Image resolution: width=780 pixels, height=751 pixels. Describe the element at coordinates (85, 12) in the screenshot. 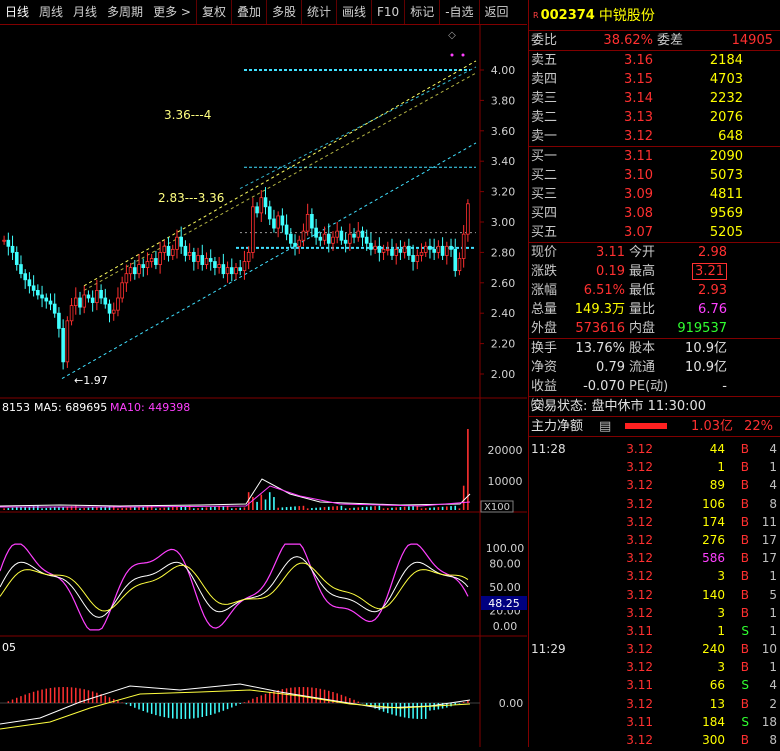

I see `tab-2: 月线` at that location.